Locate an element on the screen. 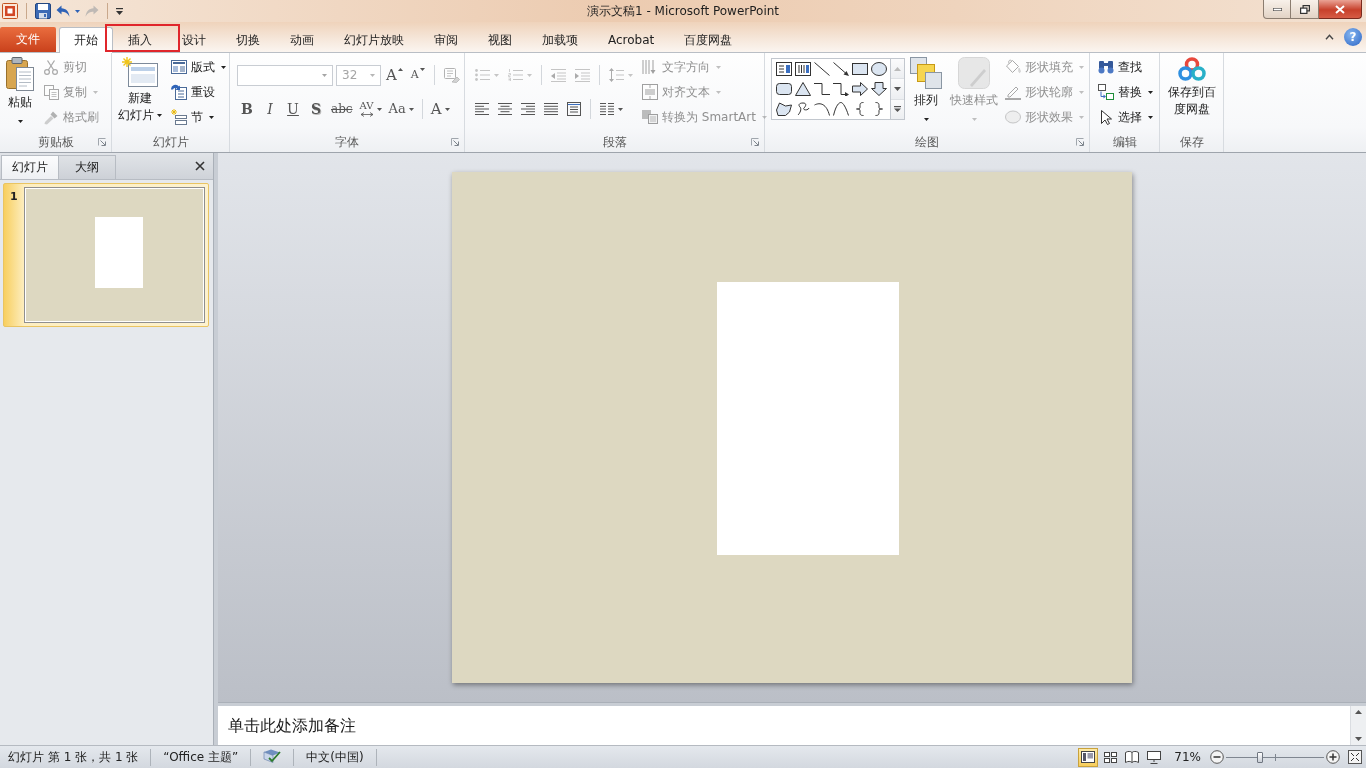 Image resolution: width=1366 pixels, height=768 pixels. italic-button: I is located at coordinates (270, 109).